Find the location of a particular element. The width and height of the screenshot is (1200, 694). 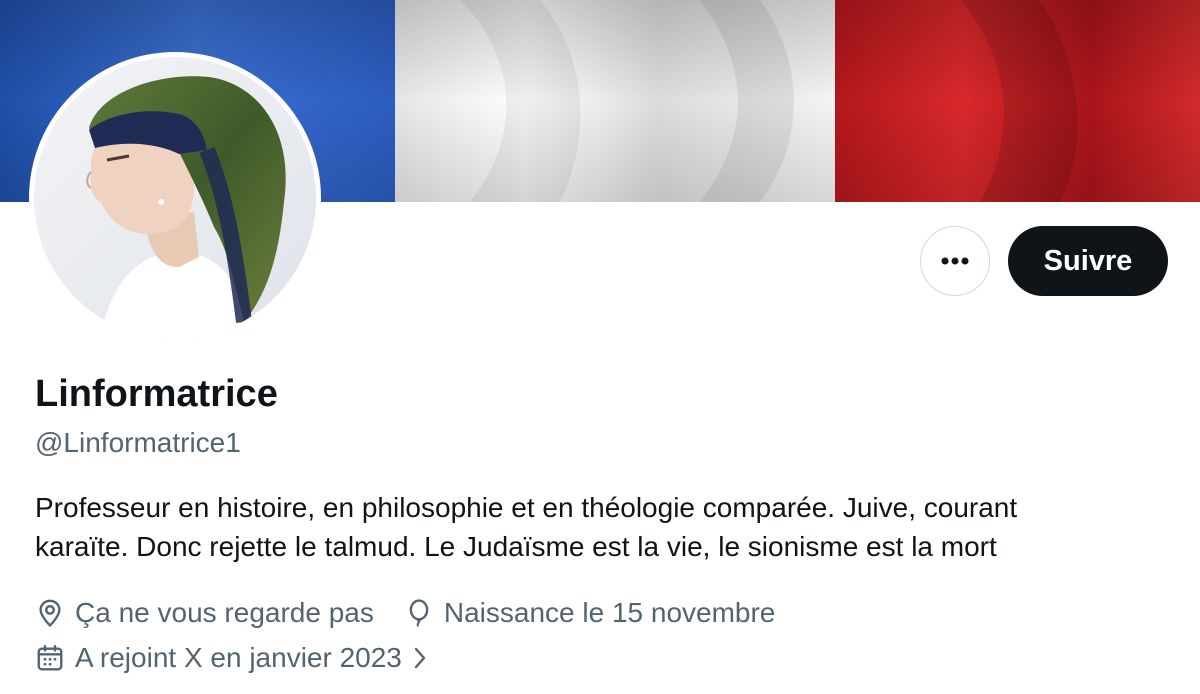

username-handle: @Linformatrice1 is located at coordinates (138, 442).